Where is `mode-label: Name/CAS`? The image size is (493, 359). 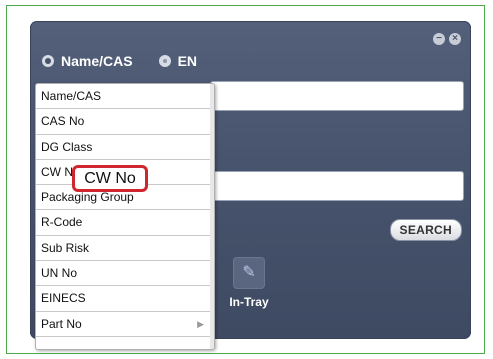 mode-label: Name/CAS is located at coordinates (97, 61).